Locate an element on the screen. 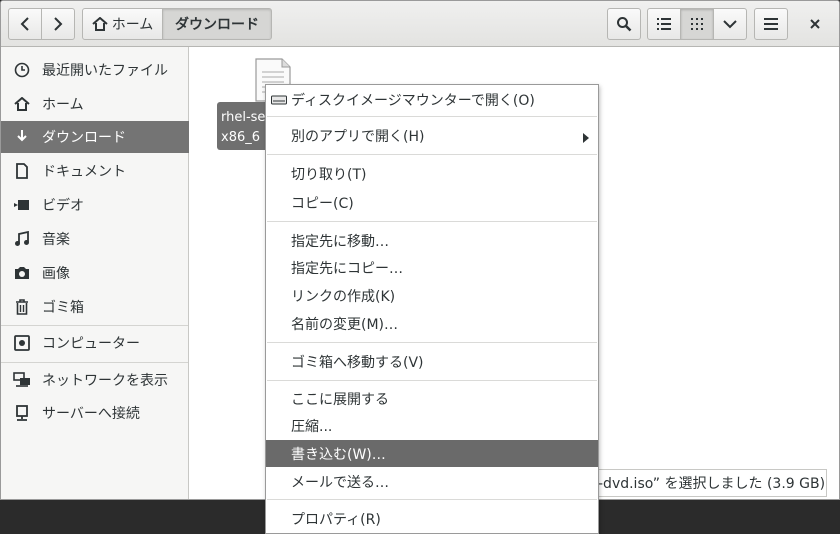 The height and width of the screenshot is (534, 840). sidebar-item-trash: ゴミ箱 is located at coordinates (95, 307).